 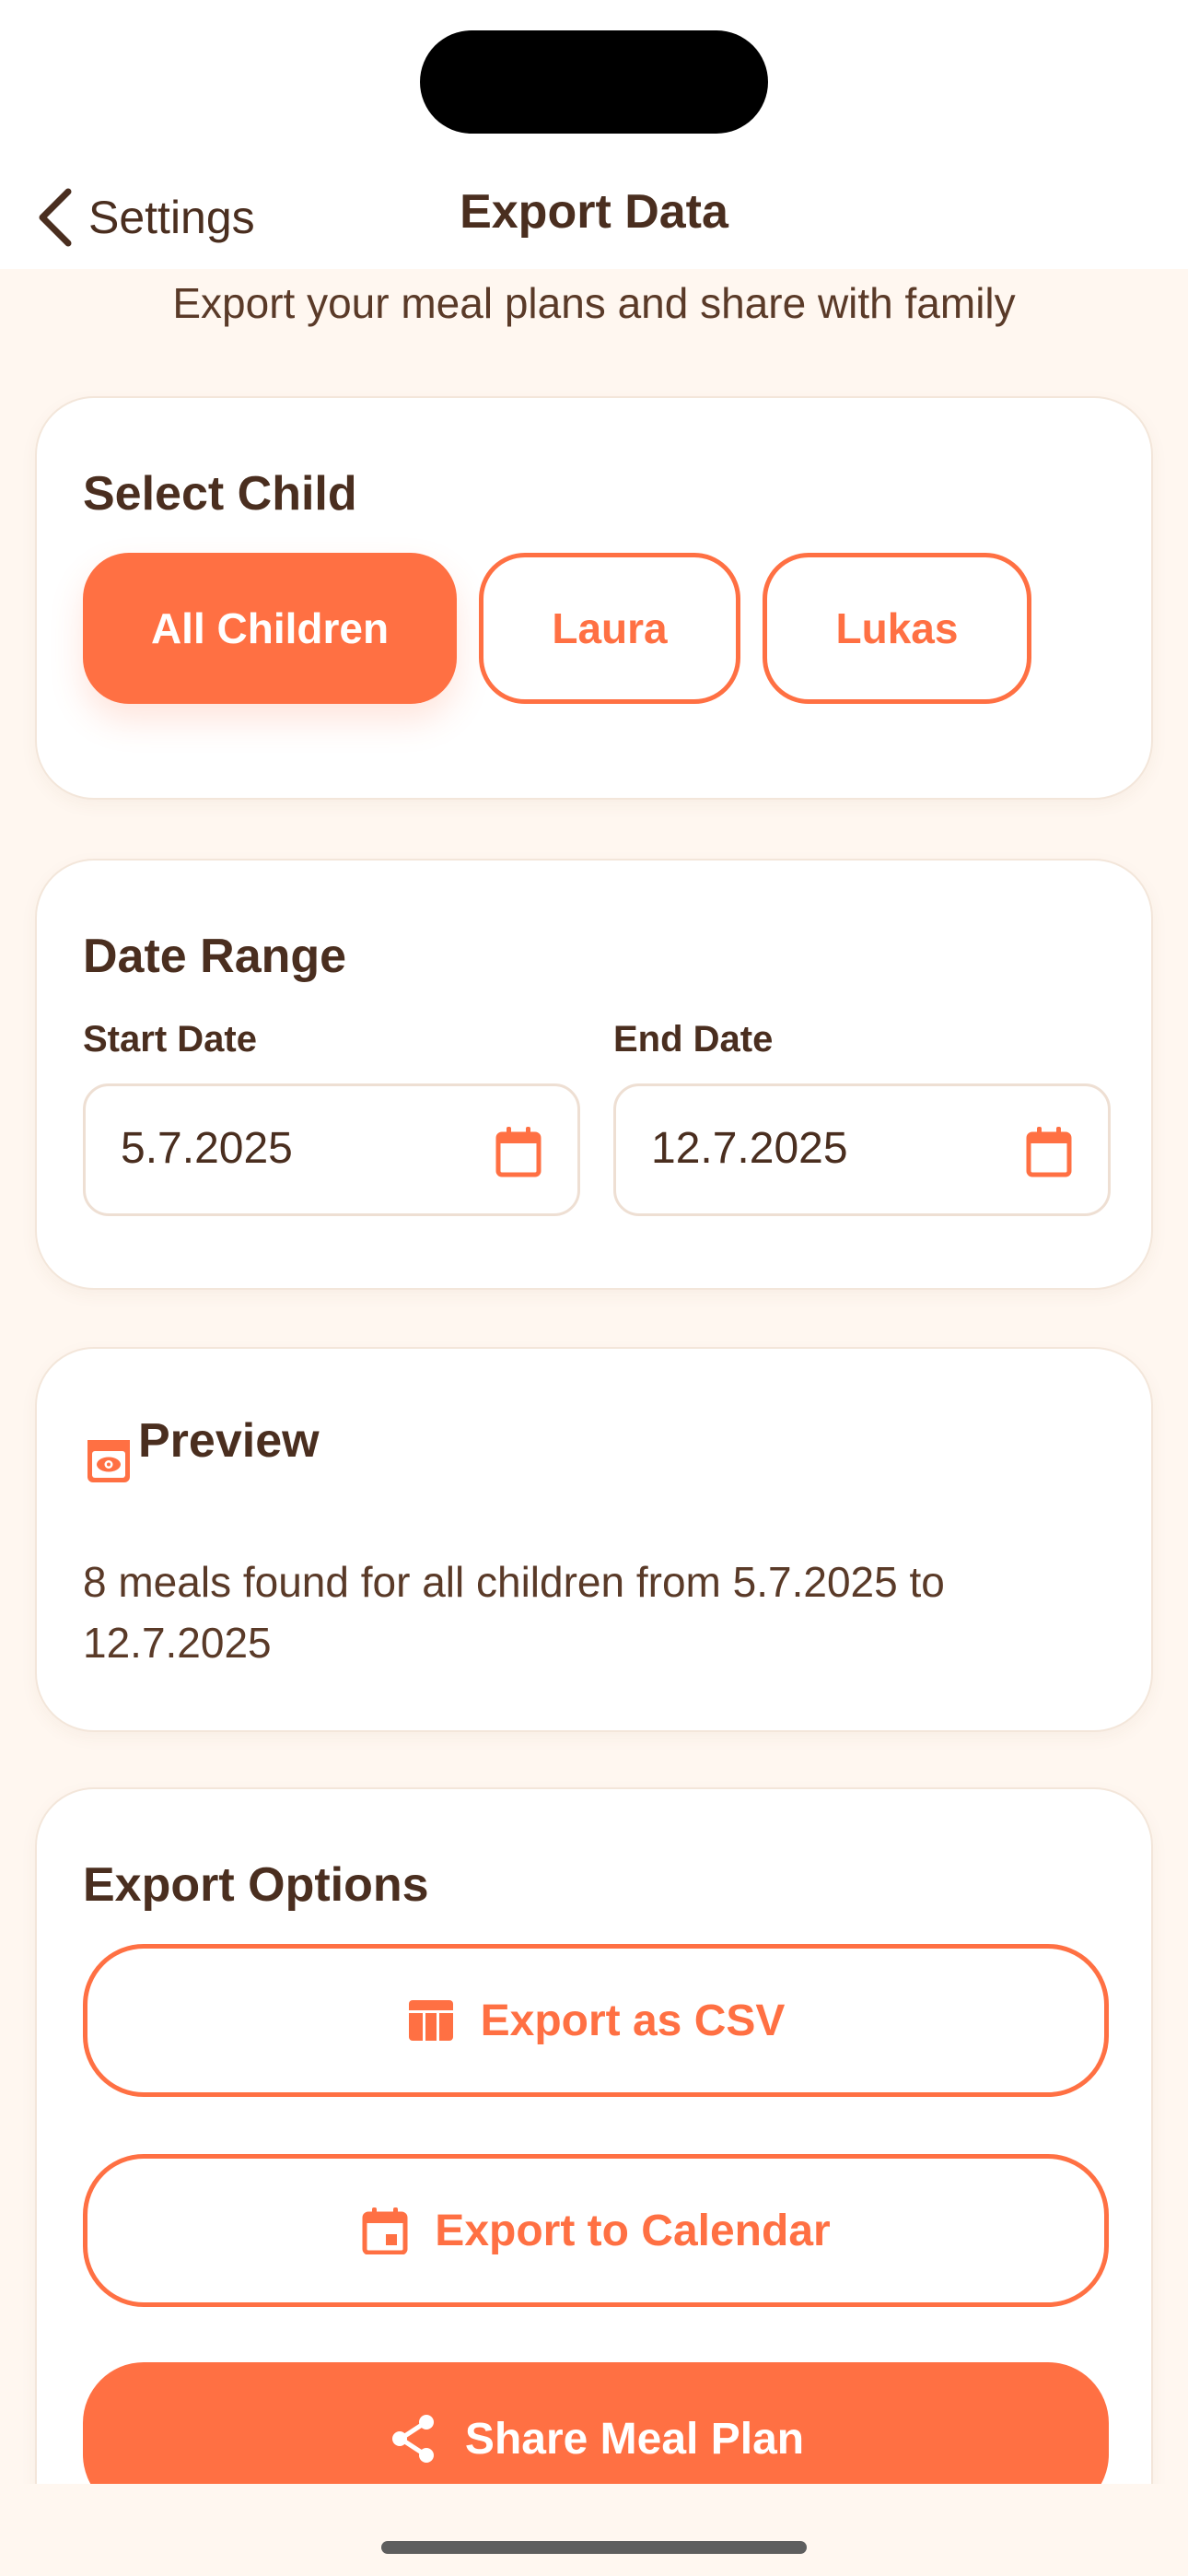 I want to click on export-calendar-button: Export to Calendar, so click(x=596, y=2230).